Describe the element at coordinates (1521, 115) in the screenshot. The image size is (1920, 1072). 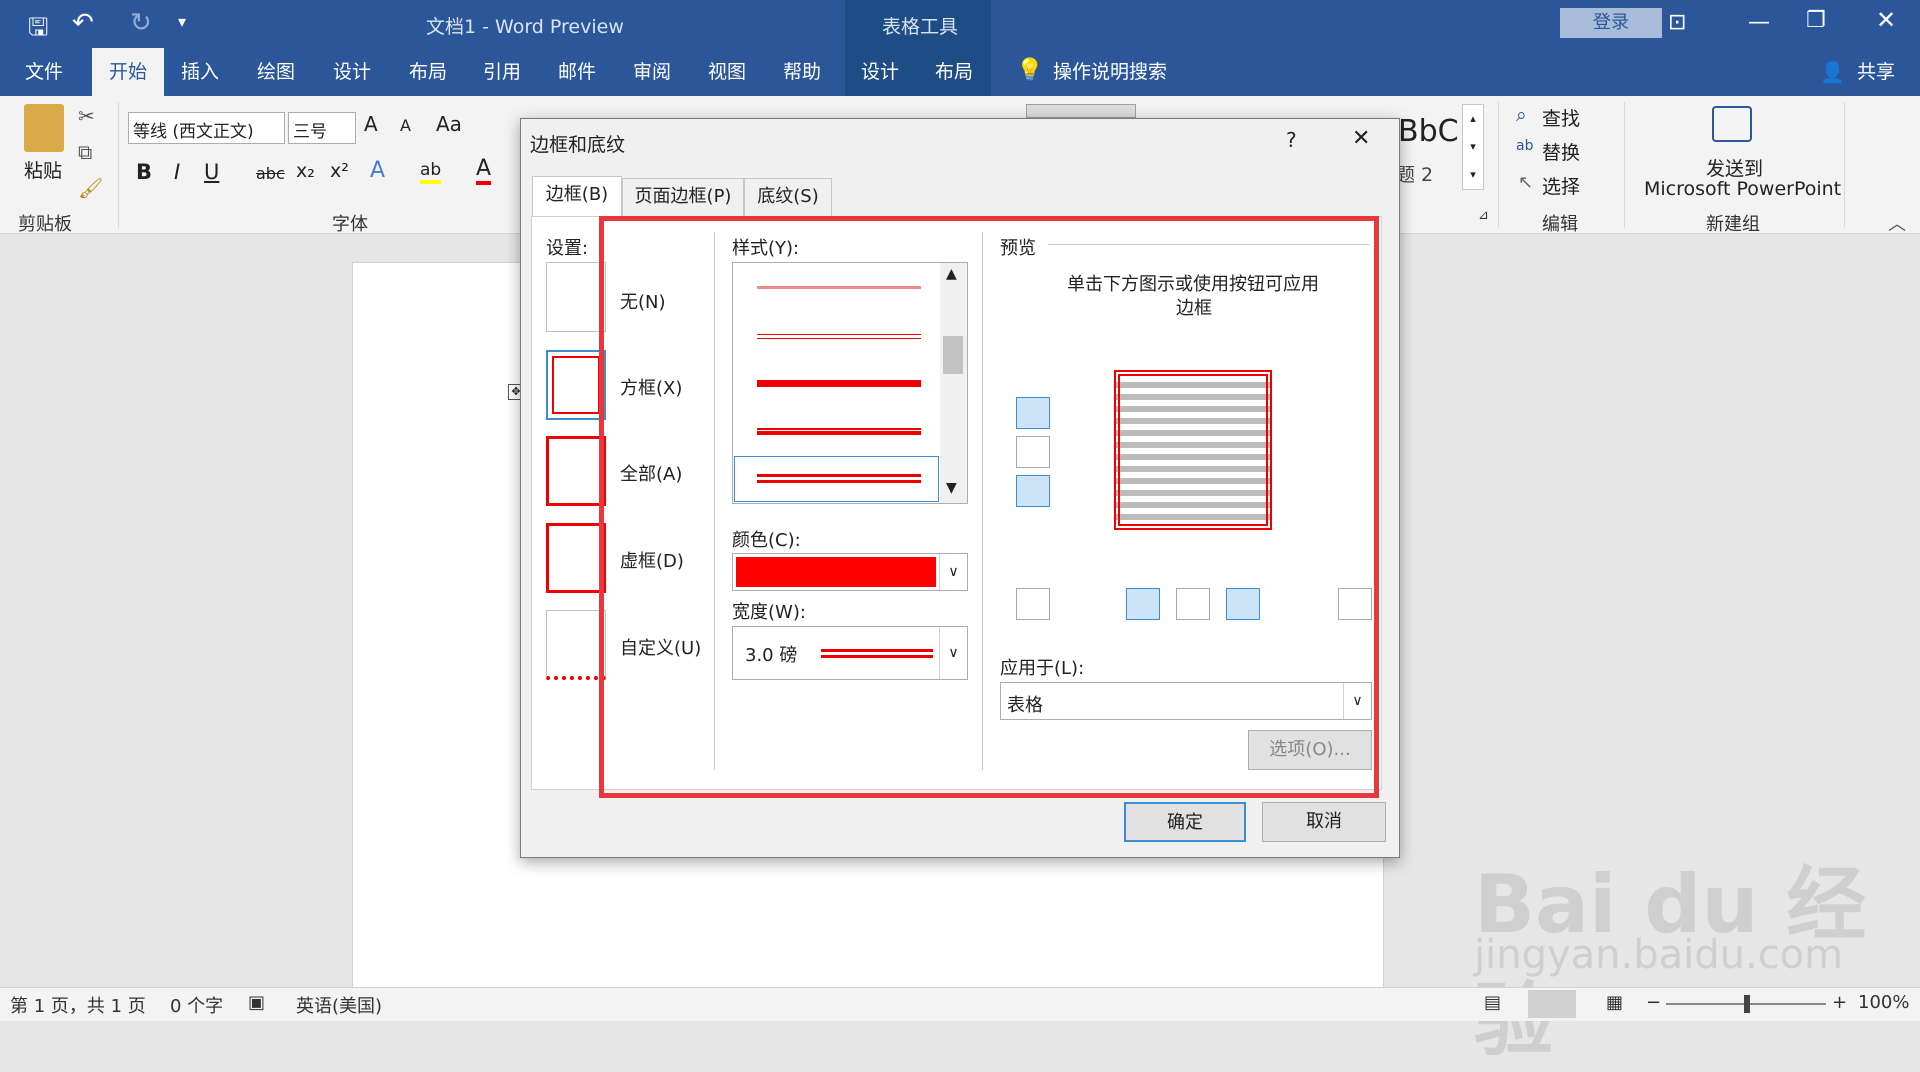
I see `find-icon: ⌕` at that location.